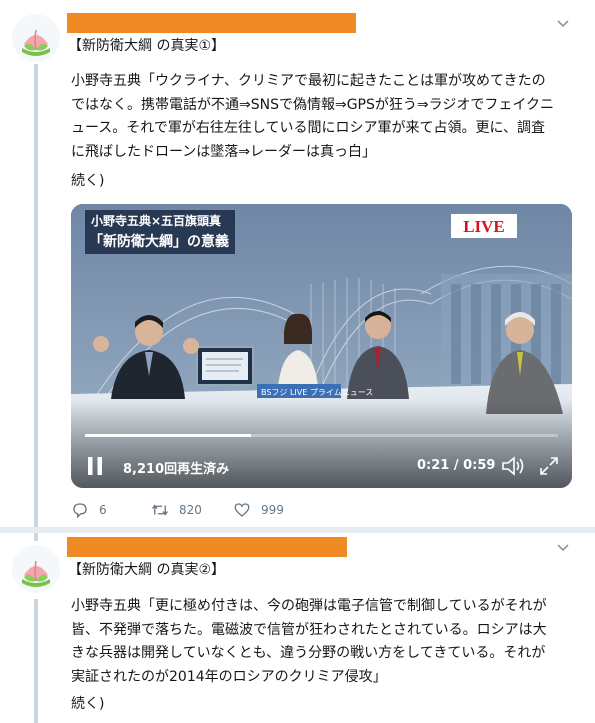  What do you see at coordinates (160, 510) in the screenshot?
I see `retweet-icon` at bounding box center [160, 510].